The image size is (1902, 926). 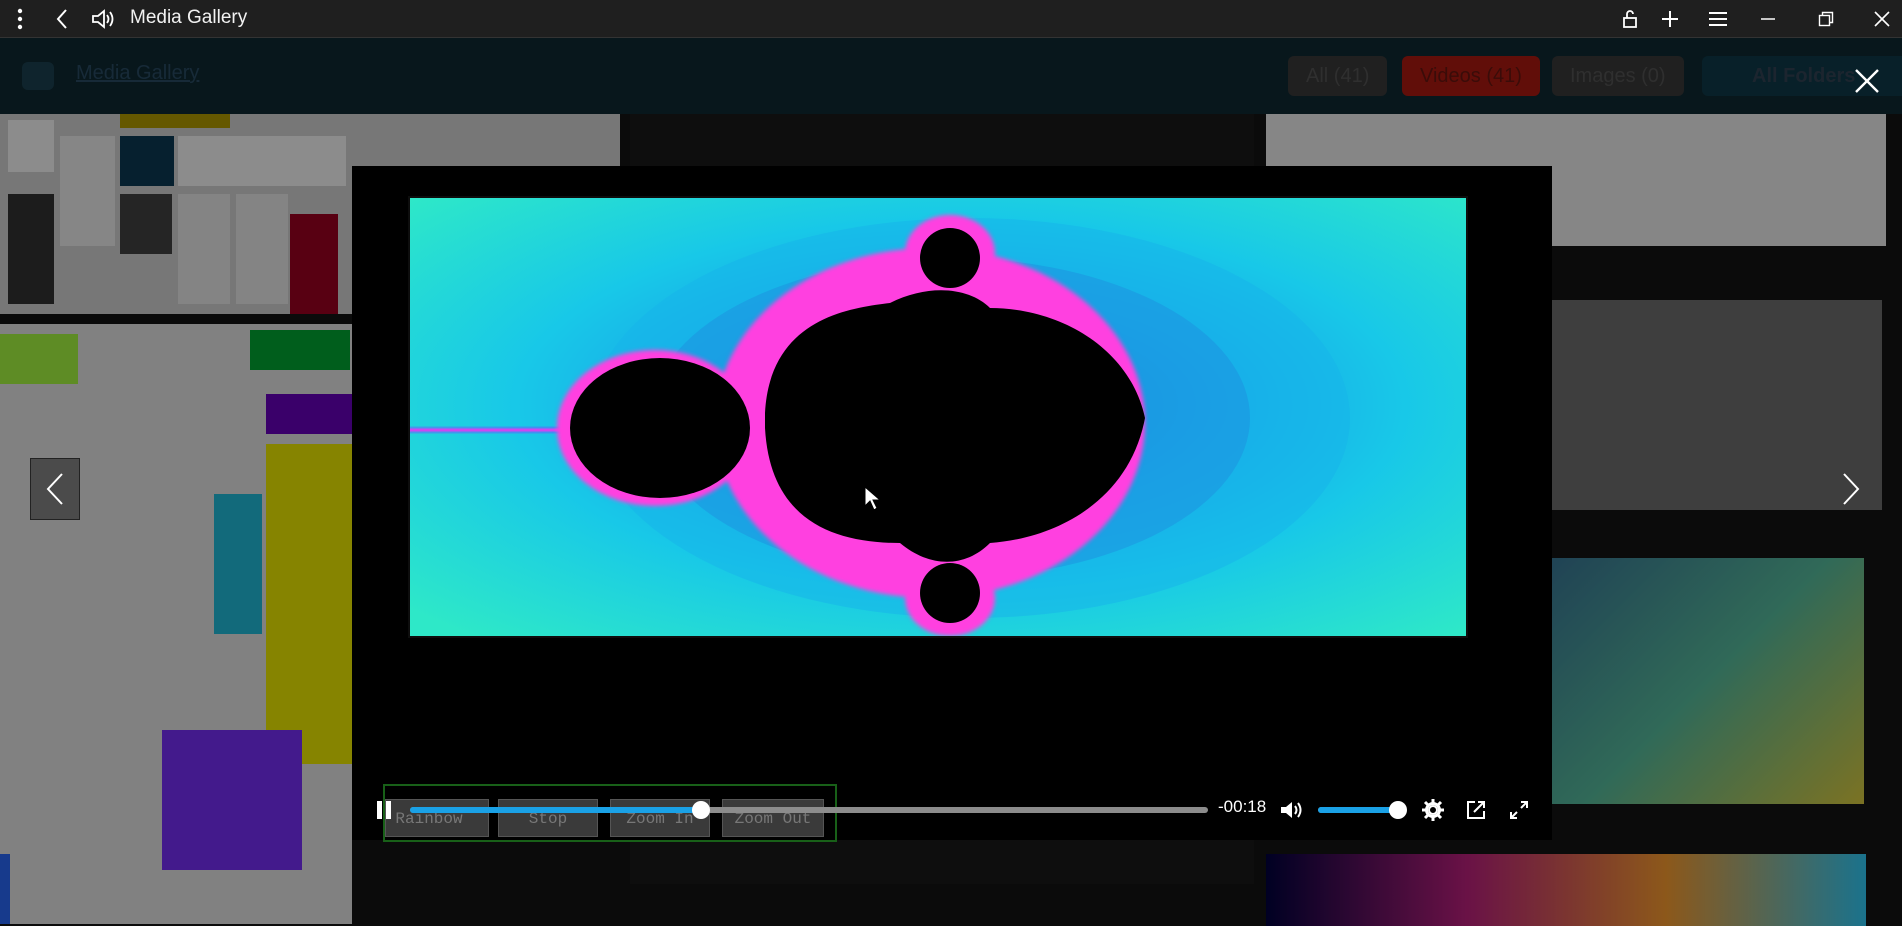 I want to click on plus-icon, so click(x=1670, y=19).